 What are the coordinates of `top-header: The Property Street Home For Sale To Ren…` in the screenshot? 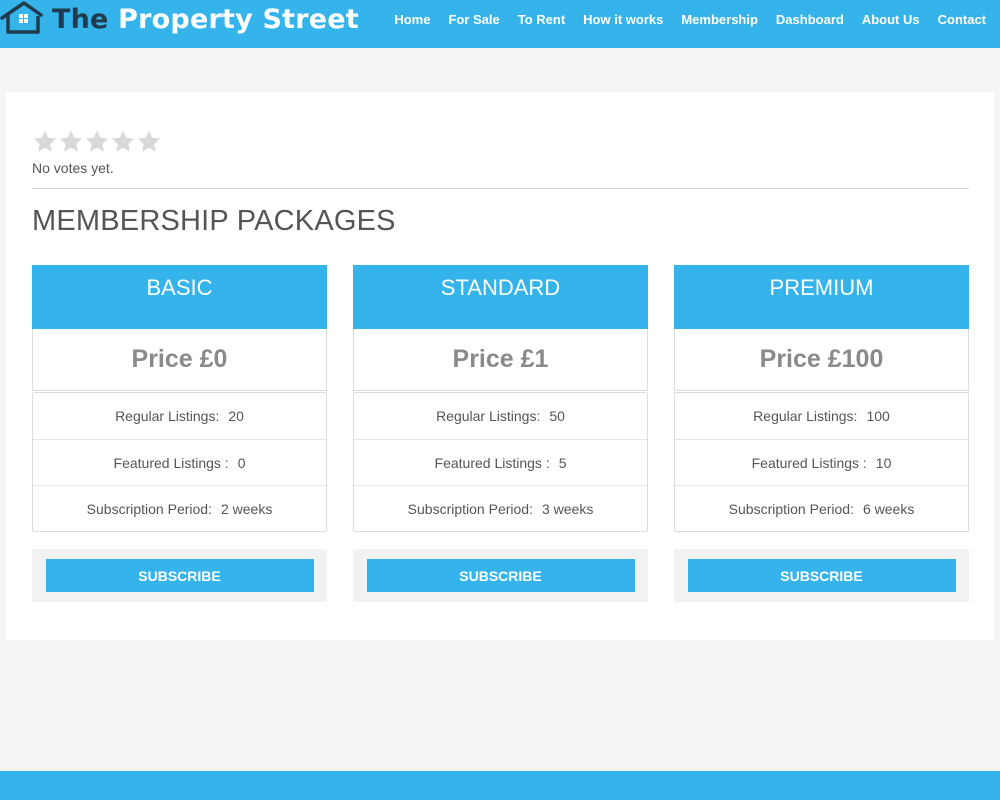 It's located at (500, 24).